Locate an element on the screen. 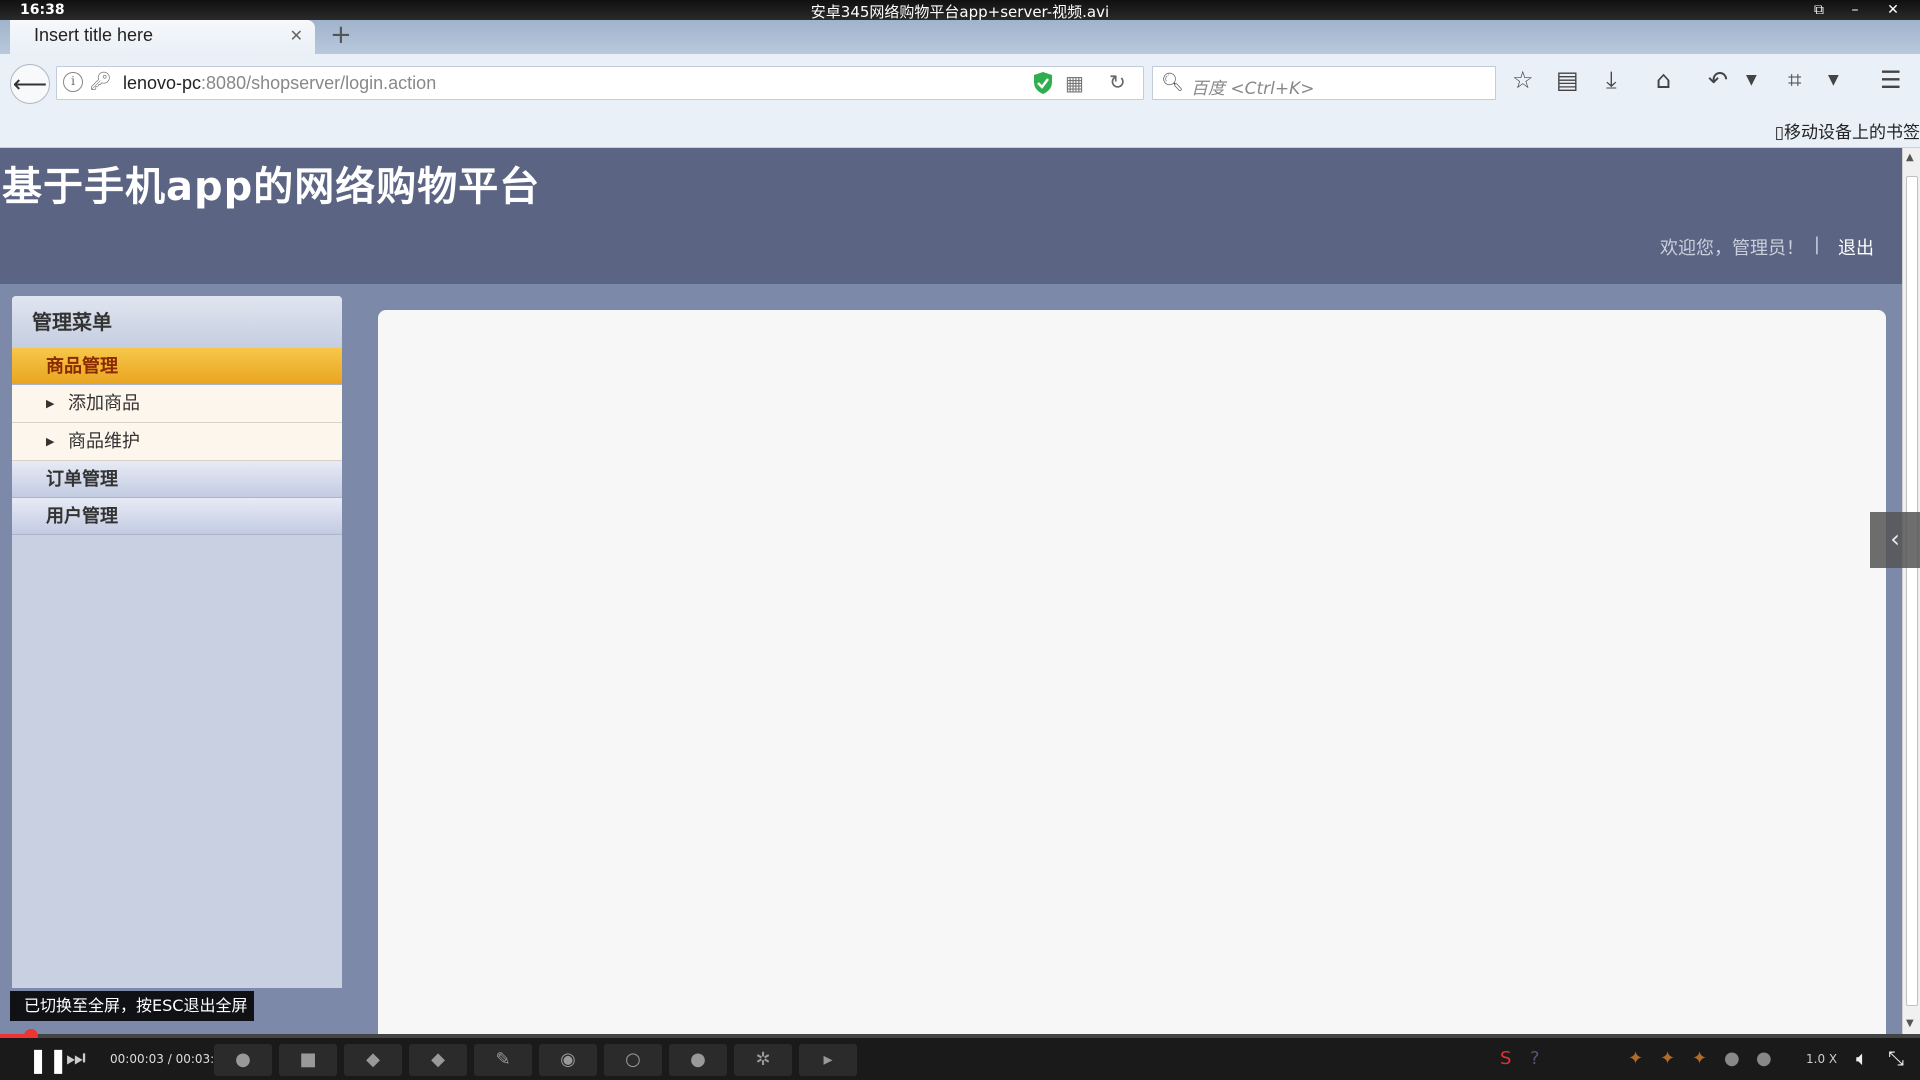  undo-icon: ↶ is located at coordinates (1718, 80).